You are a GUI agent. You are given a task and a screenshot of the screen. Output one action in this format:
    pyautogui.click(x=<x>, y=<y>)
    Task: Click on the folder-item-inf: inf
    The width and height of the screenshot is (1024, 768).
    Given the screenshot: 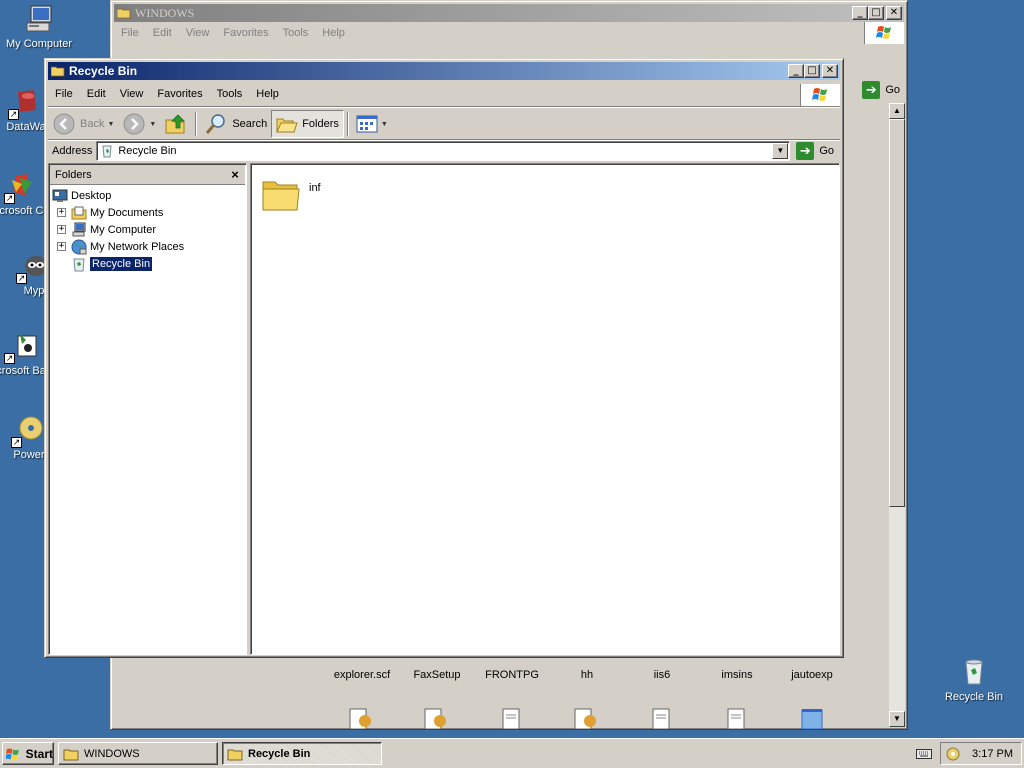 What is the action you would take?
    pyautogui.click(x=291, y=194)
    